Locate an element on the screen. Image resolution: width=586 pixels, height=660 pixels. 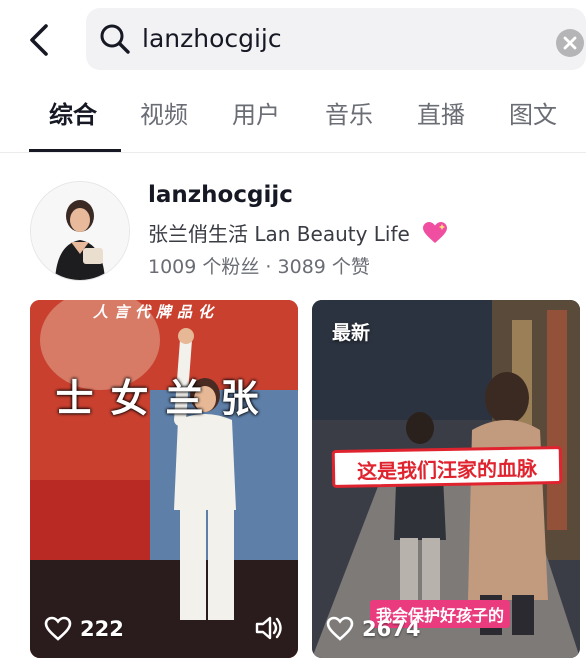
like-count-value: 222 is located at coordinates (102, 629).